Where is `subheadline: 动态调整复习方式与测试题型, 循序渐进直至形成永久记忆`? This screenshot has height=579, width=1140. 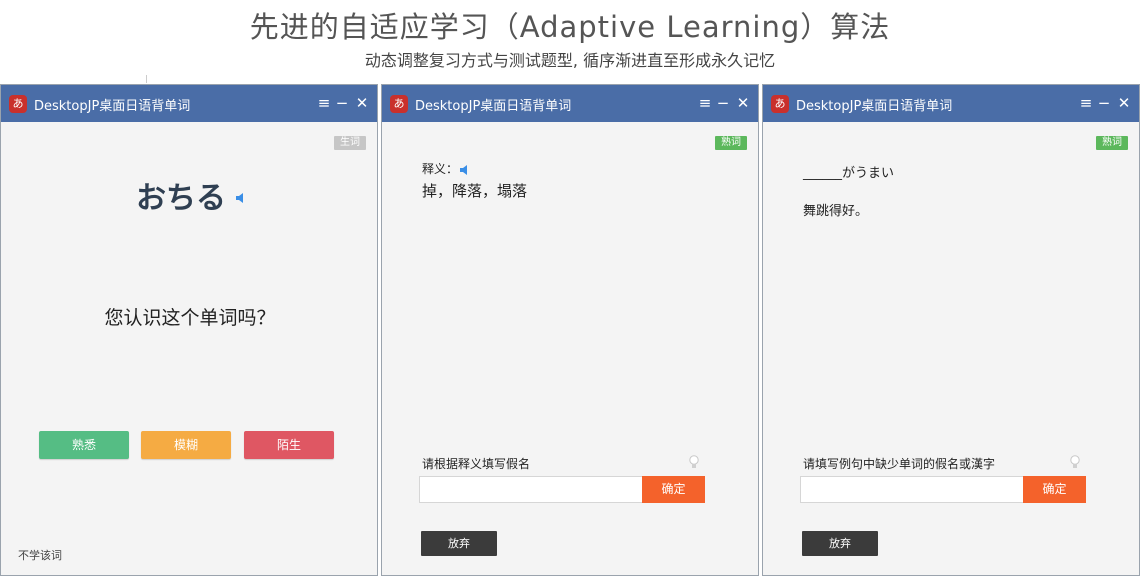 subheadline: 动态调整复习方式与测试题型, 循序渐进直至形成永久记忆 is located at coordinates (570, 60).